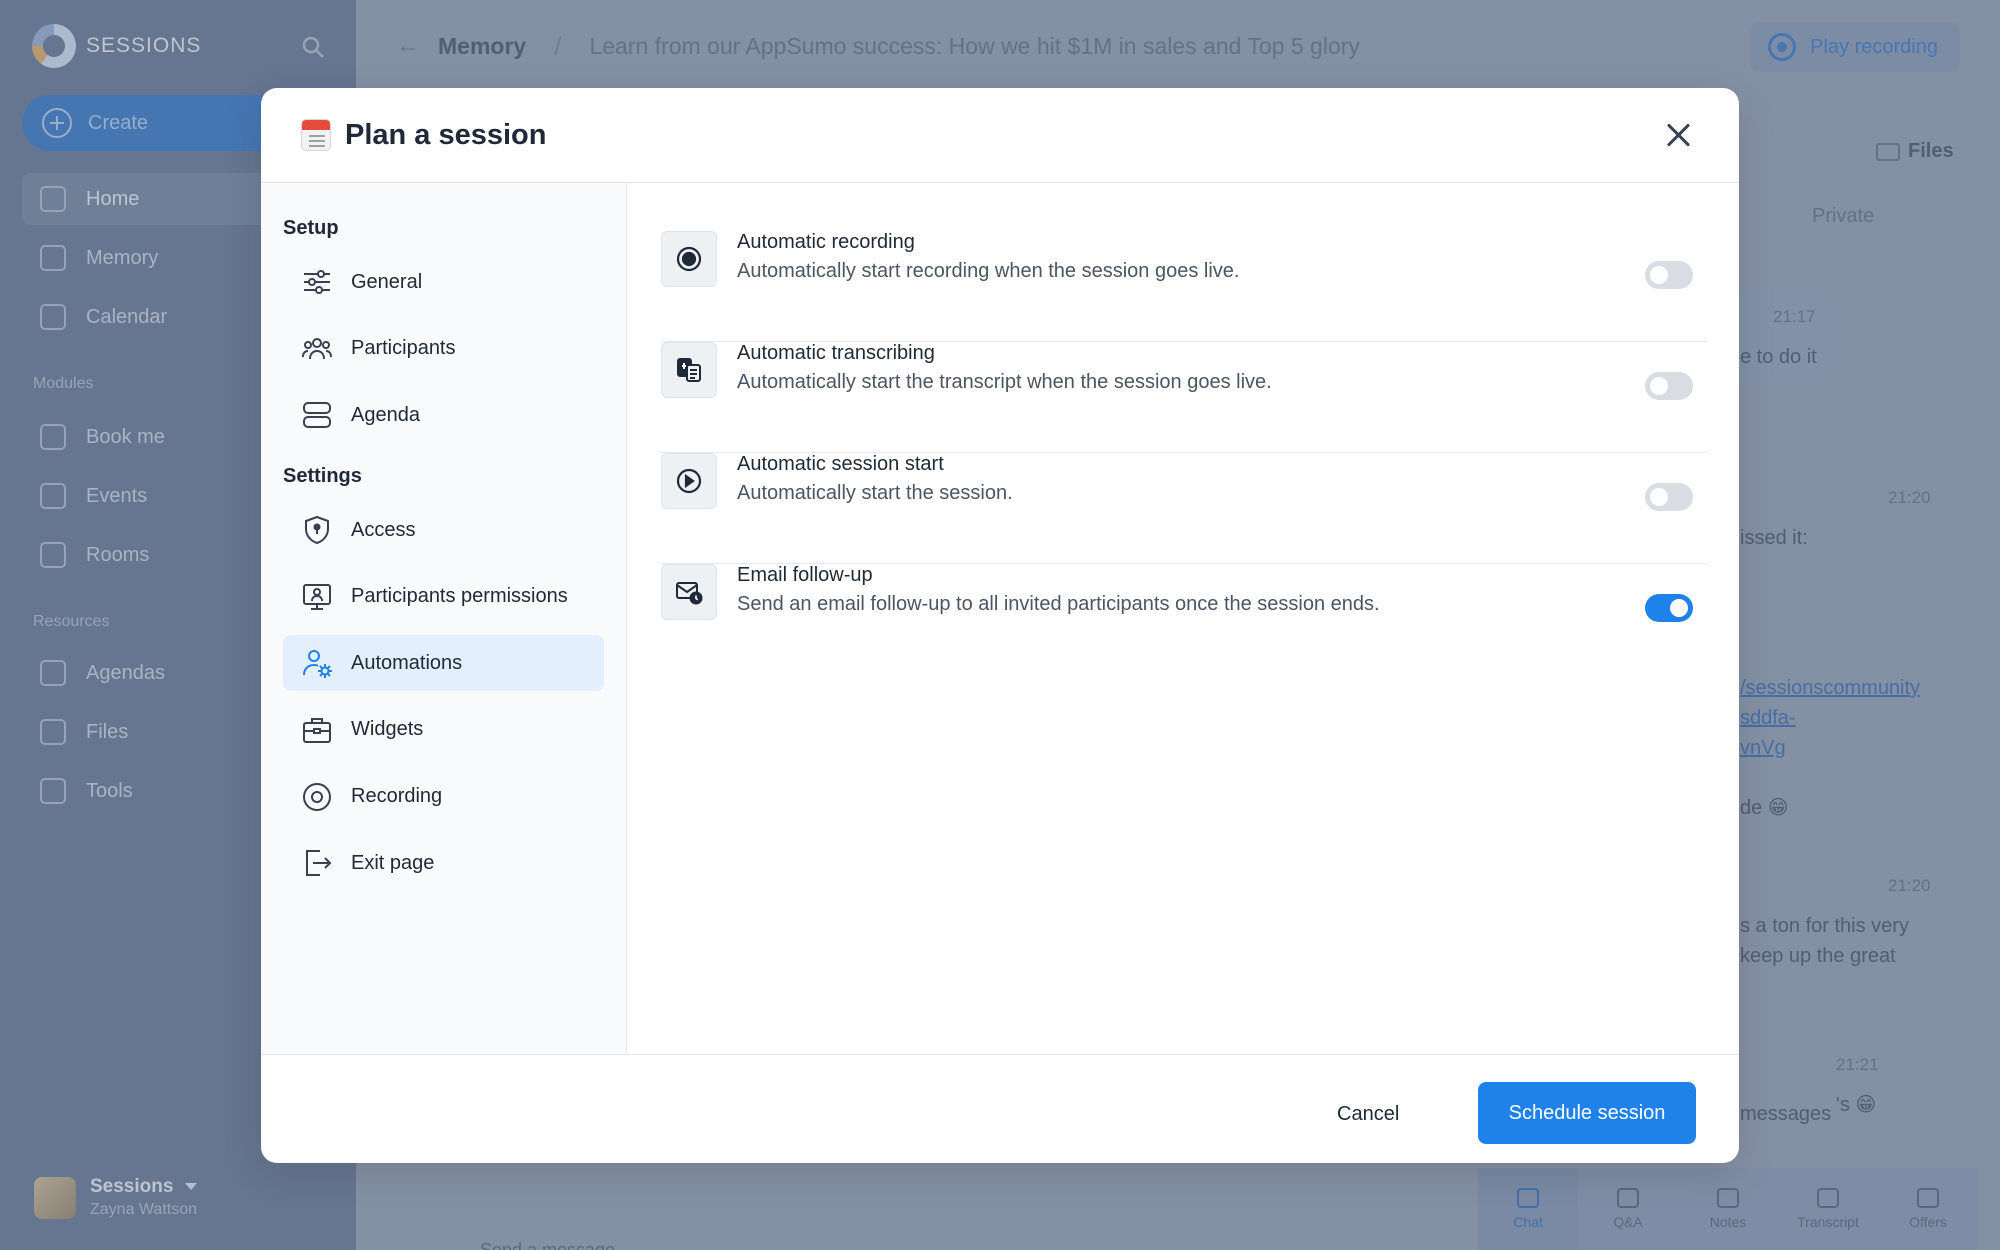 This screenshot has width=2000, height=1250. Describe the element at coordinates (805, 575) in the screenshot. I see `automation-title: Email follow-up` at that location.